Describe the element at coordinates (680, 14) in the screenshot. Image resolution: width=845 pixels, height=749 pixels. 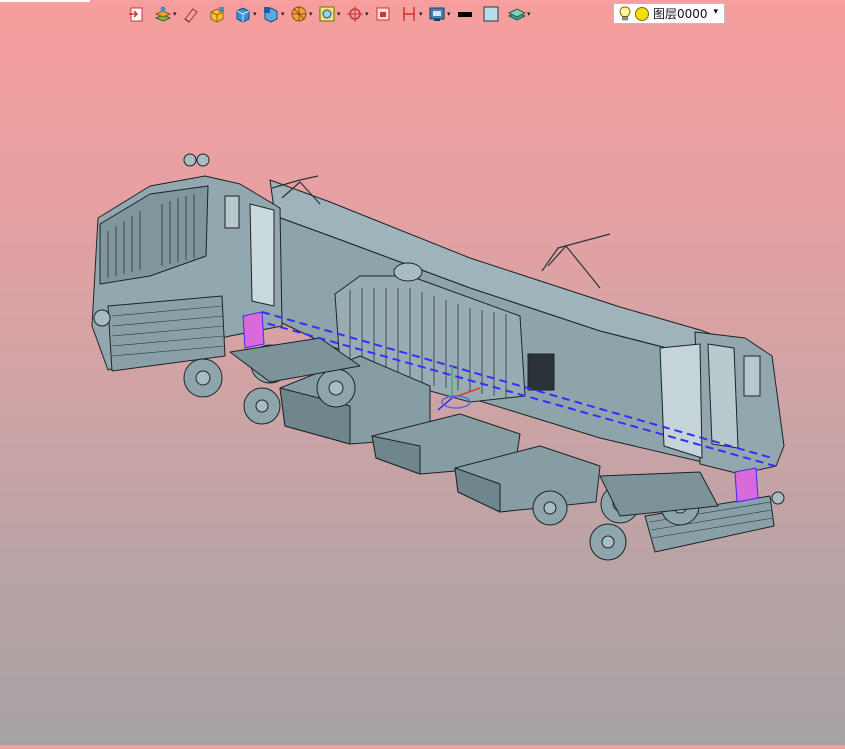
I see `layer-name: 图层0000` at that location.